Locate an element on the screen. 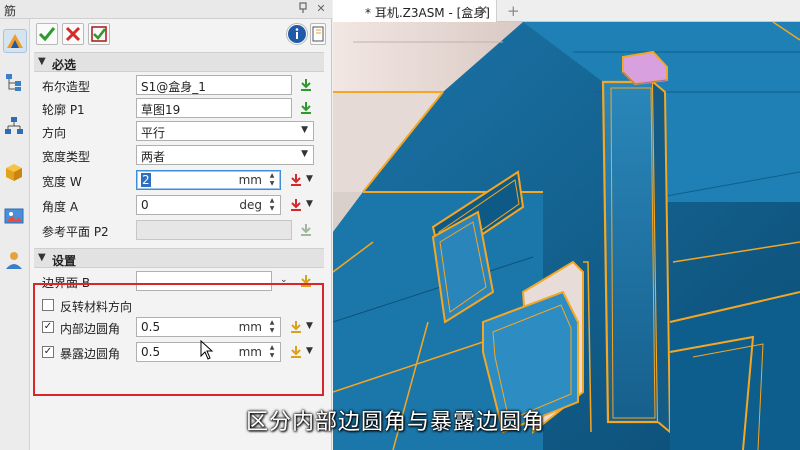 This screenshot has height=450, width=800. feature-tool-icon is located at coordinates (15, 41).